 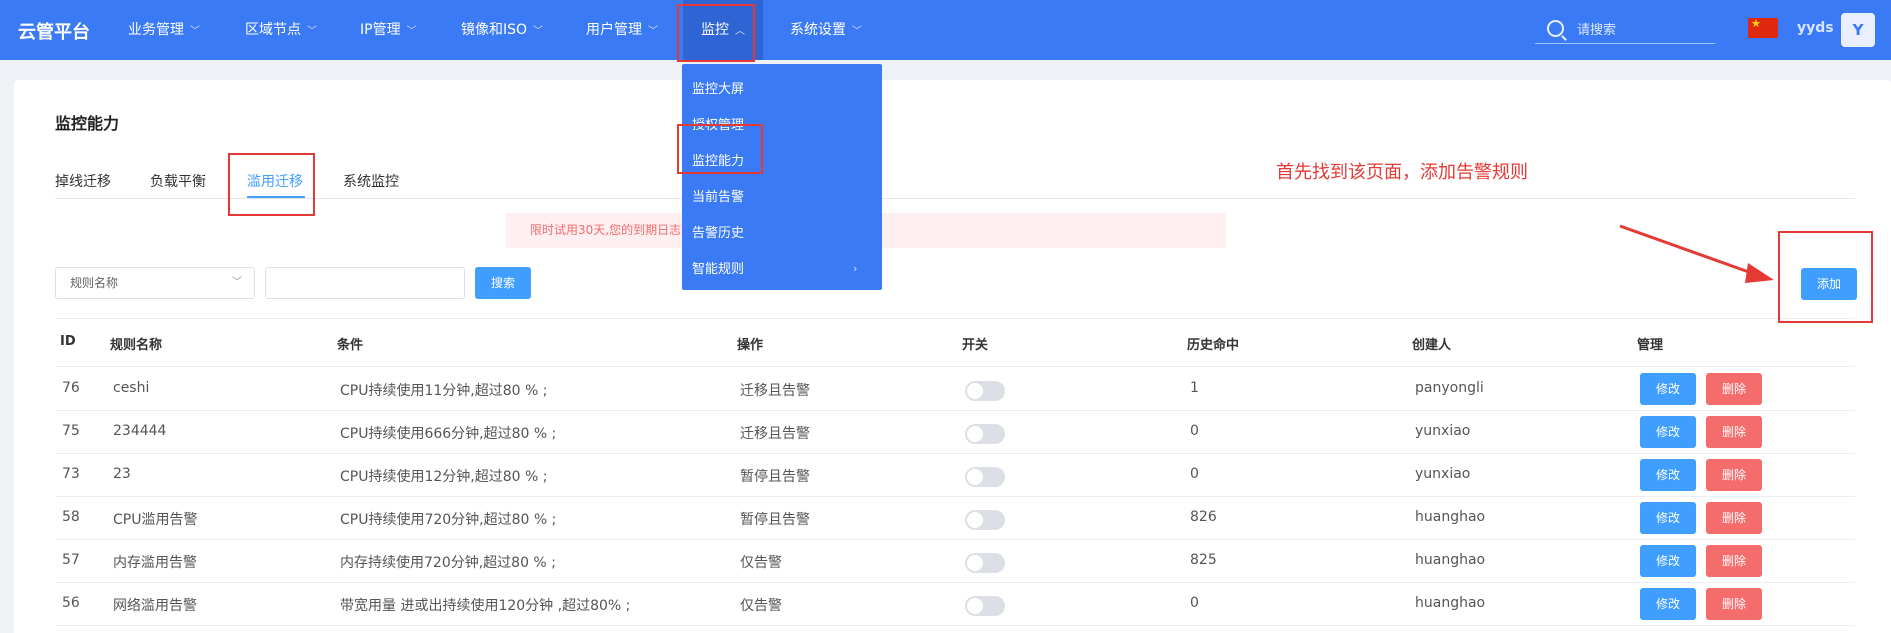 I want to click on annotation-arrow, so click(x=1696, y=253).